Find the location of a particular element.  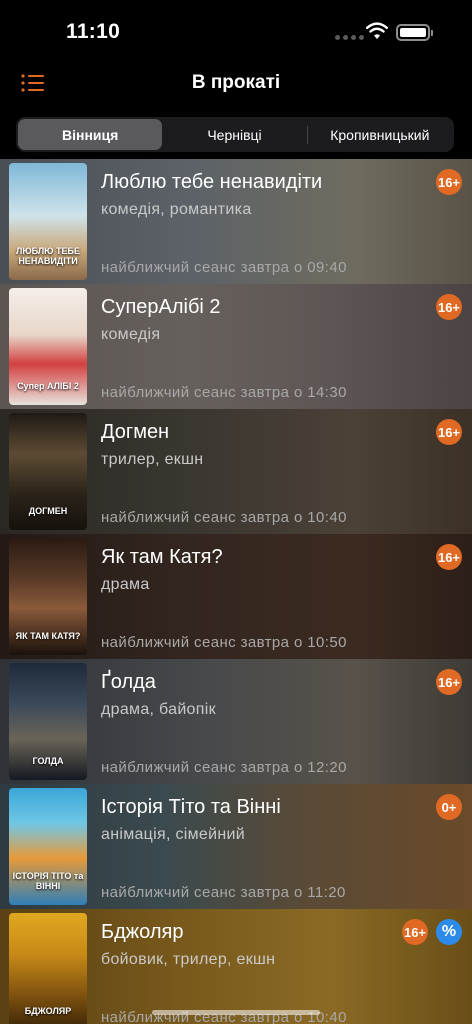

home-indicator is located at coordinates (236, 1012).